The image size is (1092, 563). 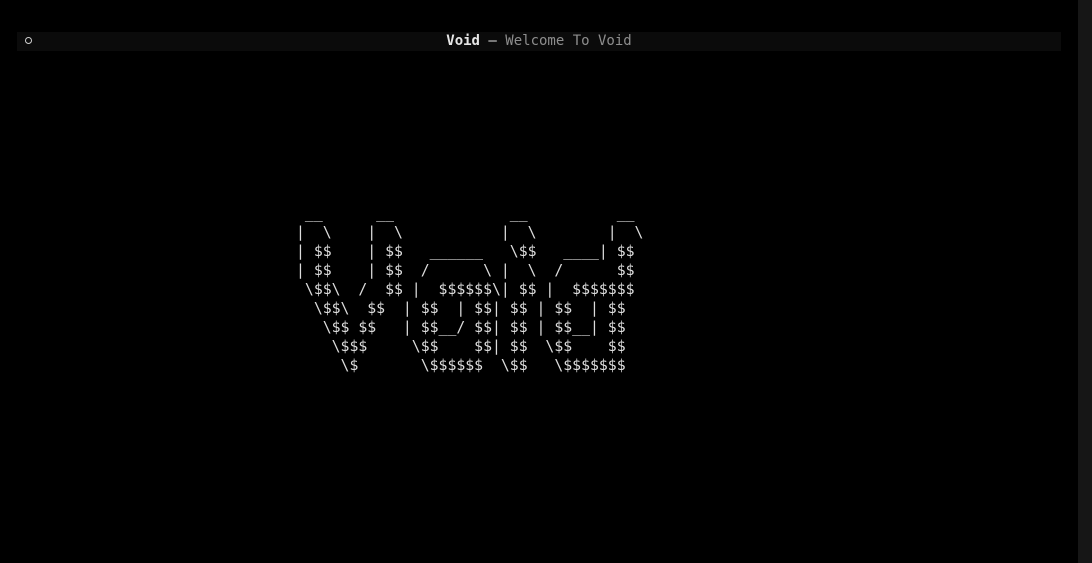 I want to click on document-title: Welcome To Void, so click(x=568, y=41).